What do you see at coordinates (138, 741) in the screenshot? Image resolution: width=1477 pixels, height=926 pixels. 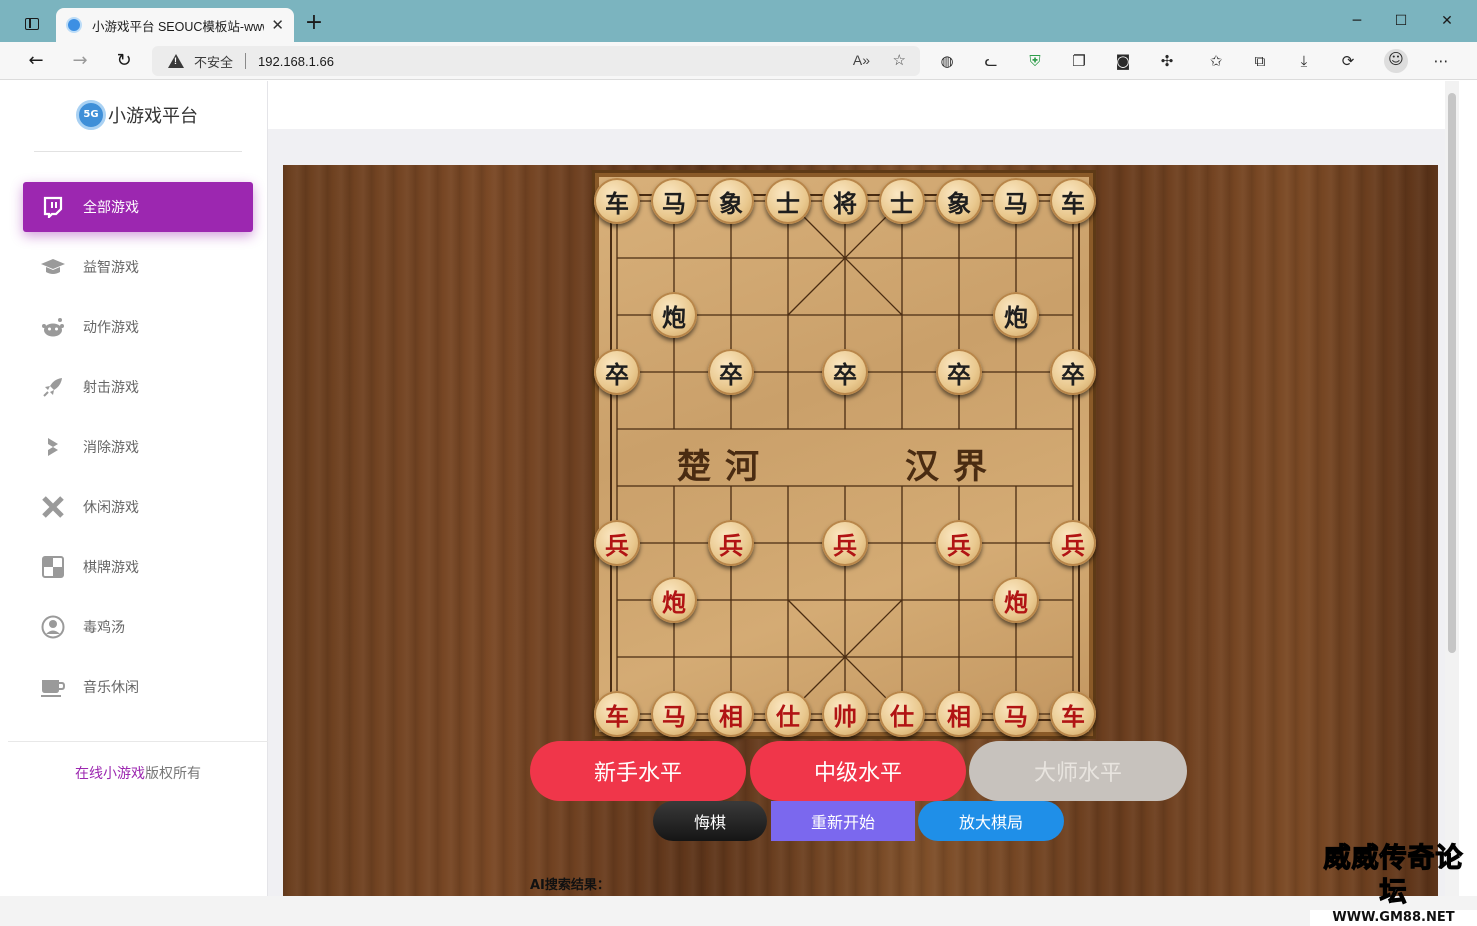 I see `sidebar-footer-divider` at bounding box center [138, 741].